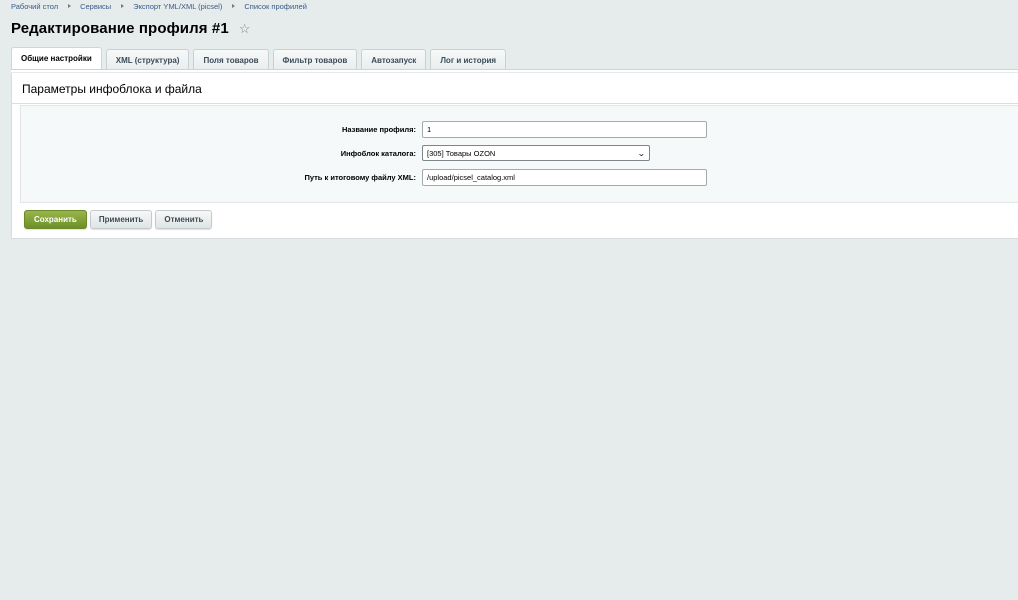  What do you see at coordinates (379, 129) in the screenshot?
I see `profile-name-label: Название профиля:` at bounding box center [379, 129].